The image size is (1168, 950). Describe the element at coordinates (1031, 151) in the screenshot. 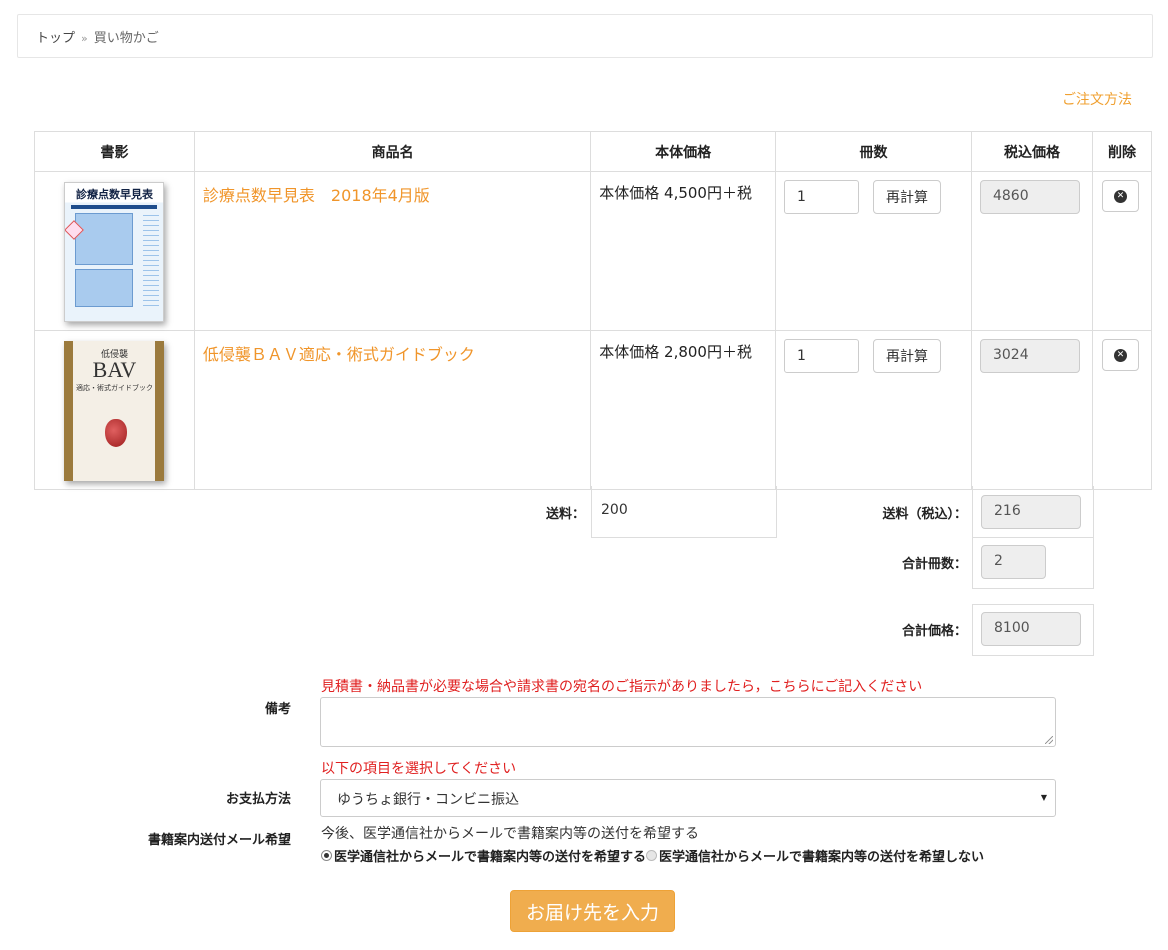

I see `header-tax-price: 税込価格` at that location.